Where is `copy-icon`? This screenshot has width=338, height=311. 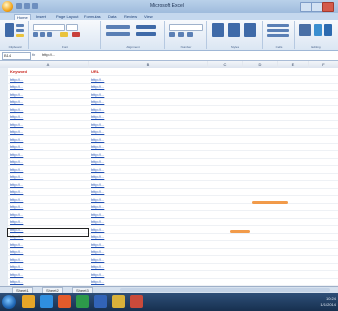
copy-icon is located at coordinates (20, 30).